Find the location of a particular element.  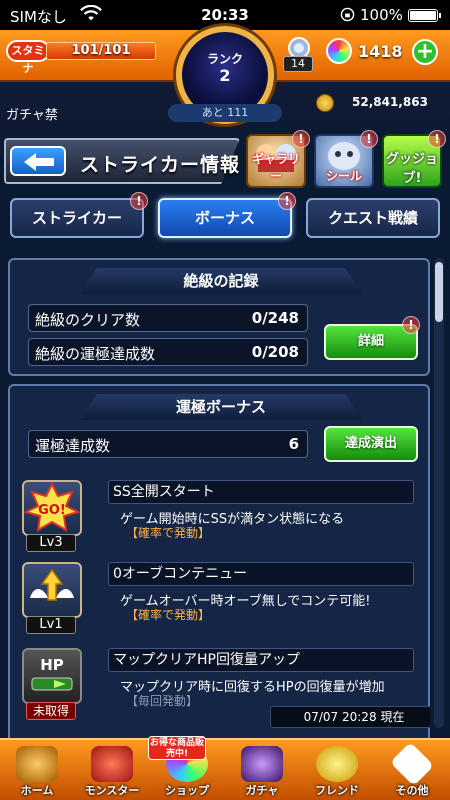

tab-bar: ストライカー ! ボーナス ! クエスト戦績 is located at coordinates (225, 218).